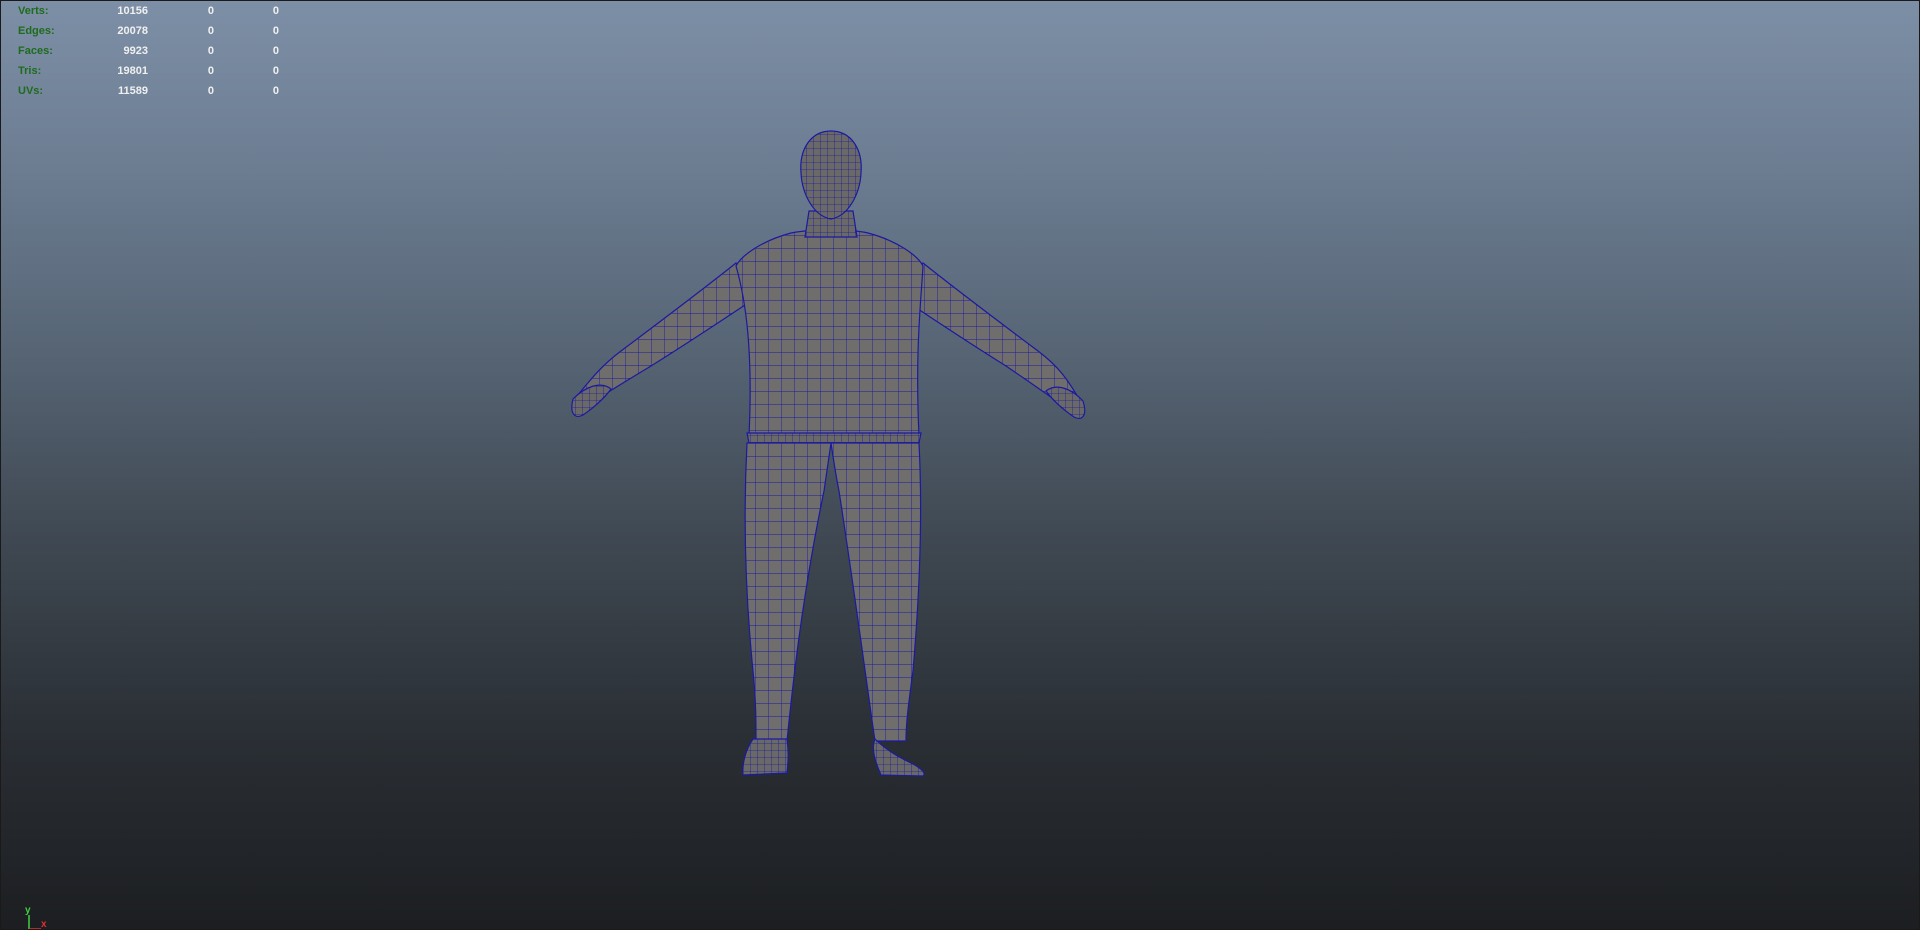 The height and width of the screenshot is (930, 1920). What do you see at coordinates (39, 915) in the screenshot?
I see `axis-gizmo-icon: y x` at bounding box center [39, 915].